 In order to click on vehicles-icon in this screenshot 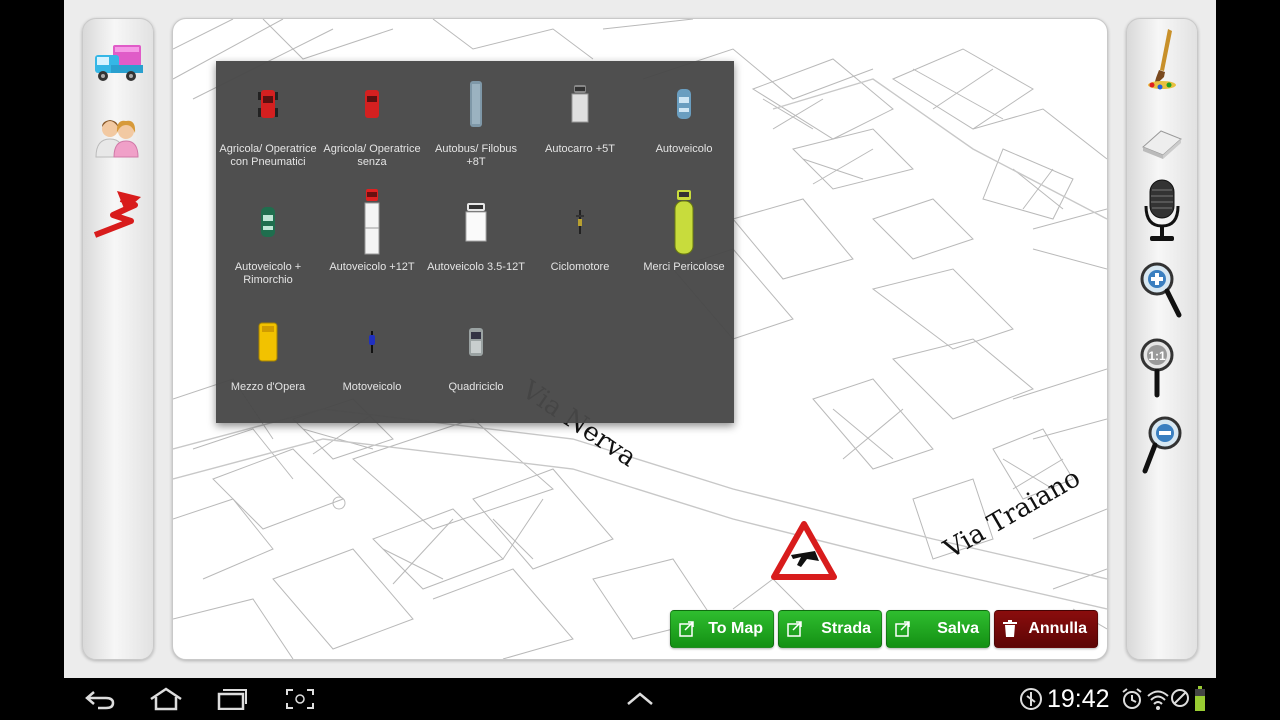, I will do `click(119, 63)`.